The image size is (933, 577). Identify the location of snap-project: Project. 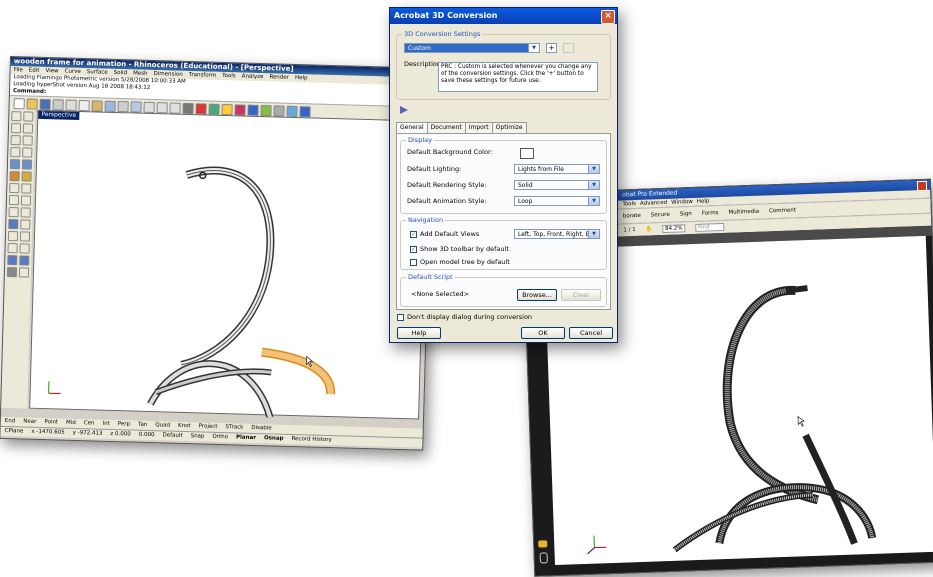
(208, 426).